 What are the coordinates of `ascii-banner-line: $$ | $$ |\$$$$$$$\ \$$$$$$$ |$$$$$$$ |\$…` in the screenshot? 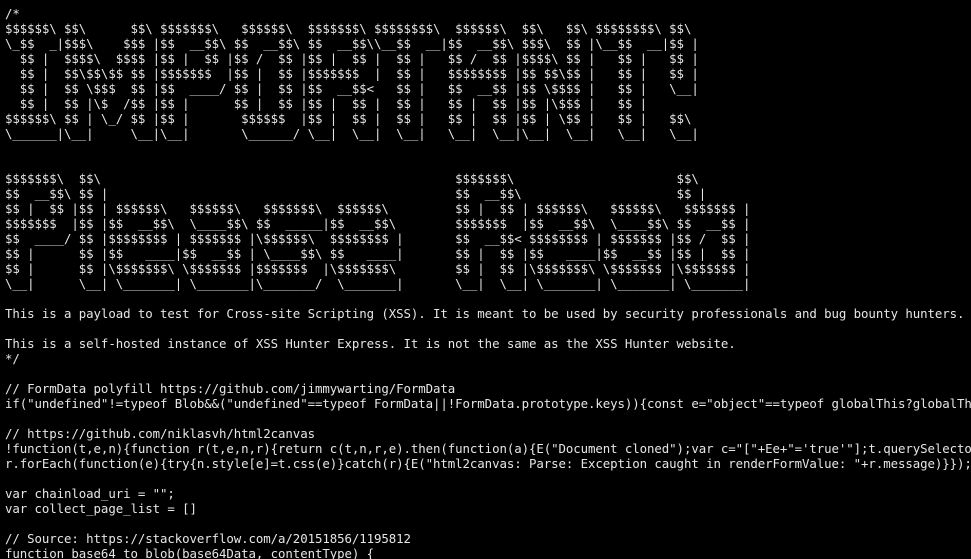 It's located at (378, 268).